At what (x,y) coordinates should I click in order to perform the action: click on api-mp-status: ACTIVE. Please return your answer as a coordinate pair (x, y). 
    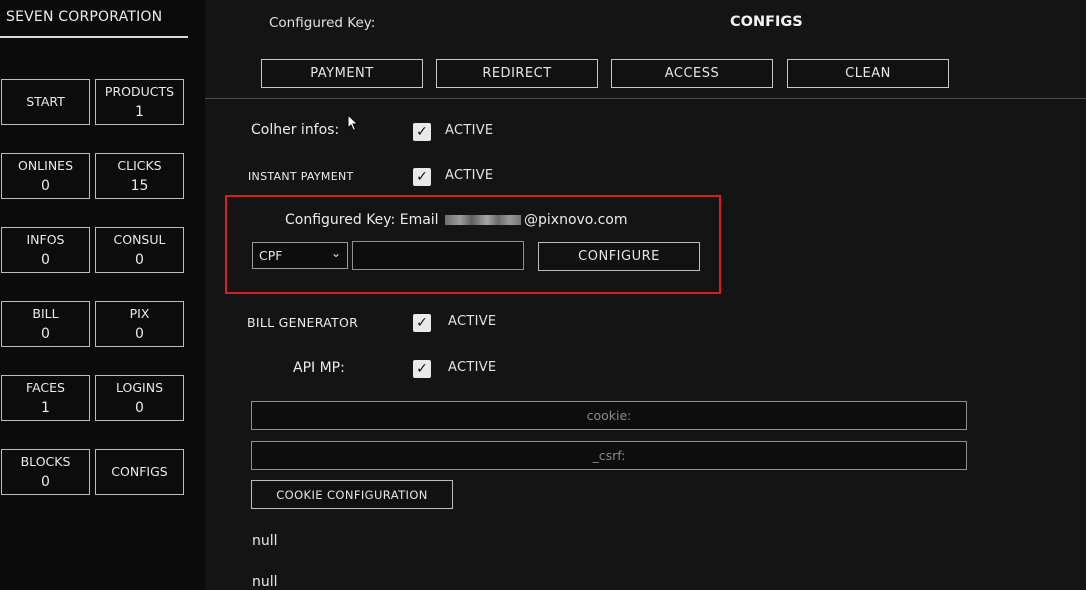
    Looking at the image, I should click on (472, 367).